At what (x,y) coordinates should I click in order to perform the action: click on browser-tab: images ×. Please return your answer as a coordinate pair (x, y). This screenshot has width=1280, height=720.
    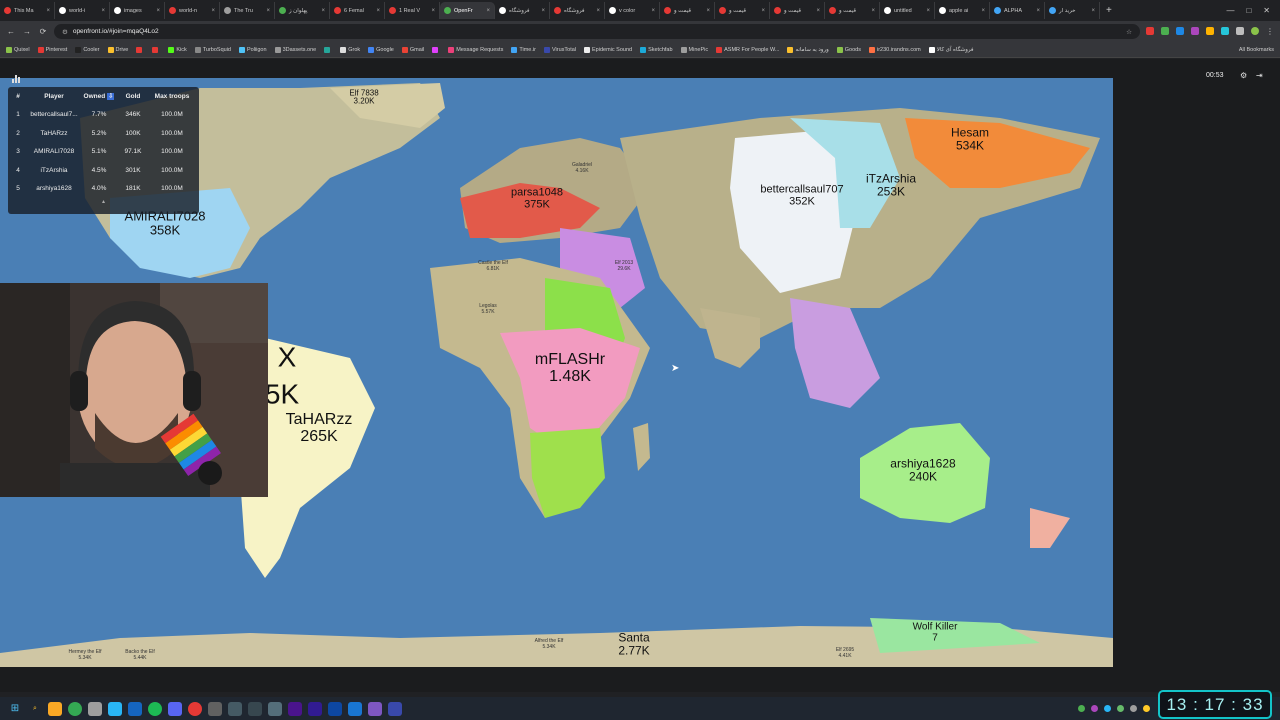
    Looking at the image, I should click on (137, 10).